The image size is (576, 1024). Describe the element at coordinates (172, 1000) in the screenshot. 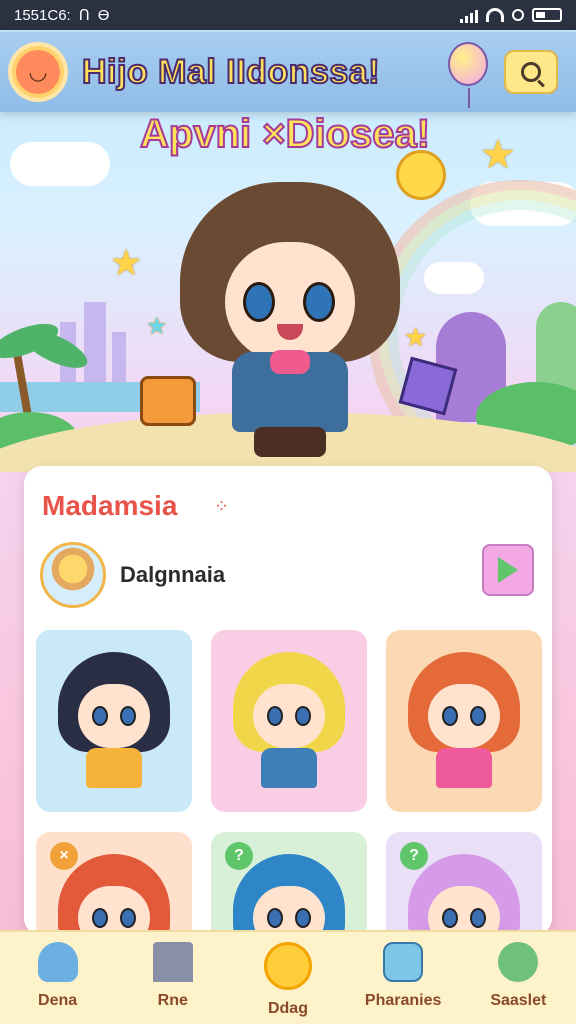

I see `nav-label: Rne` at that location.